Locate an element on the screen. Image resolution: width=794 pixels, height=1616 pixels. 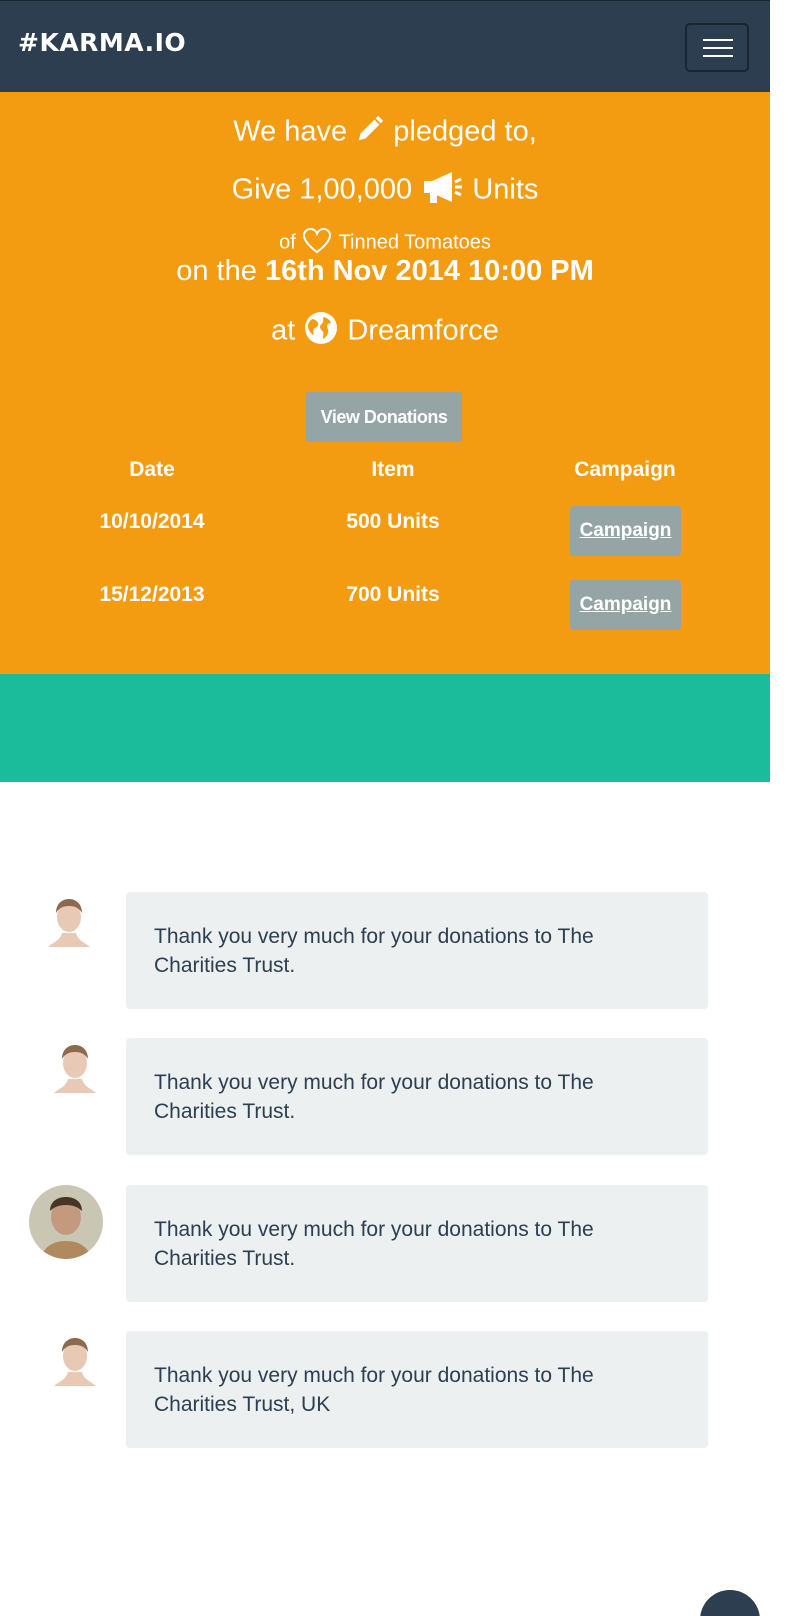
column-header-campaign: Campaign is located at coordinates (625, 469).